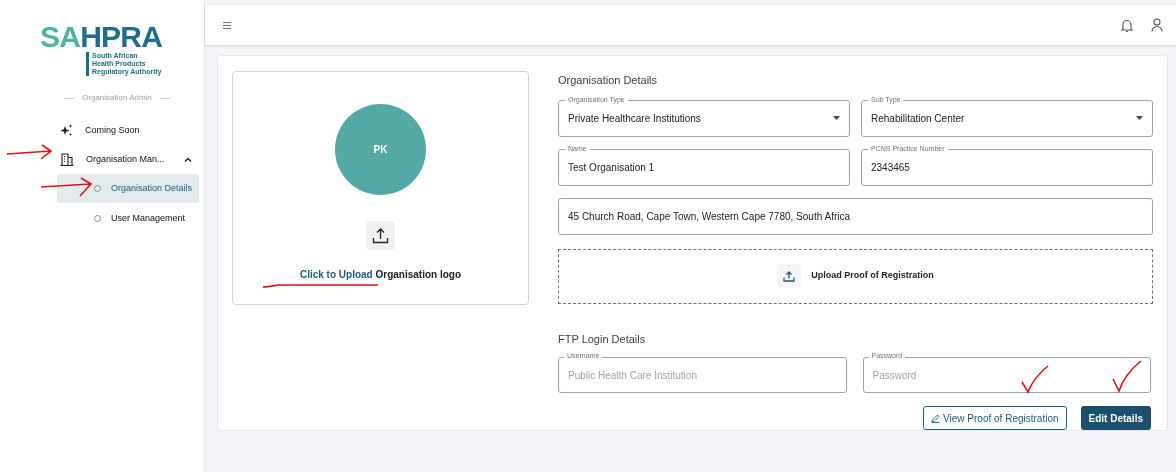  What do you see at coordinates (995, 418) in the screenshot?
I see `view-proof-button: View Proof of Registration` at bounding box center [995, 418].